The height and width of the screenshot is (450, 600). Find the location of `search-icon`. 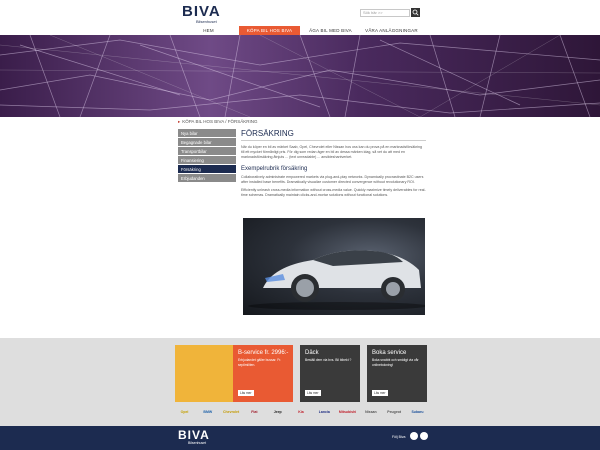

search-icon is located at coordinates (415, 12).